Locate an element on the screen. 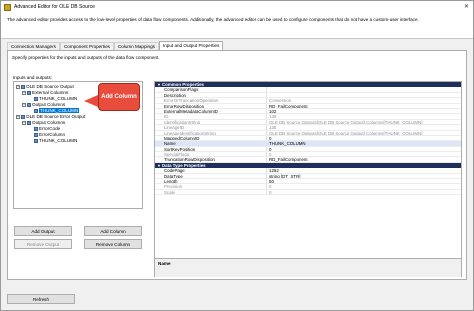 The image size is (474, 311). close-icon: ✕ is located at coordinates (466, 6).